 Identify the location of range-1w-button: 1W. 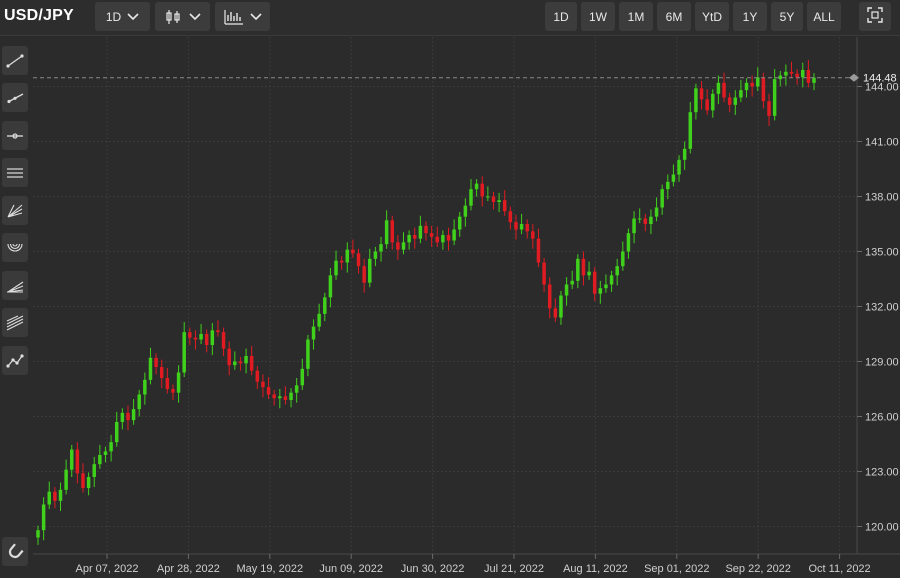
(598, 16).